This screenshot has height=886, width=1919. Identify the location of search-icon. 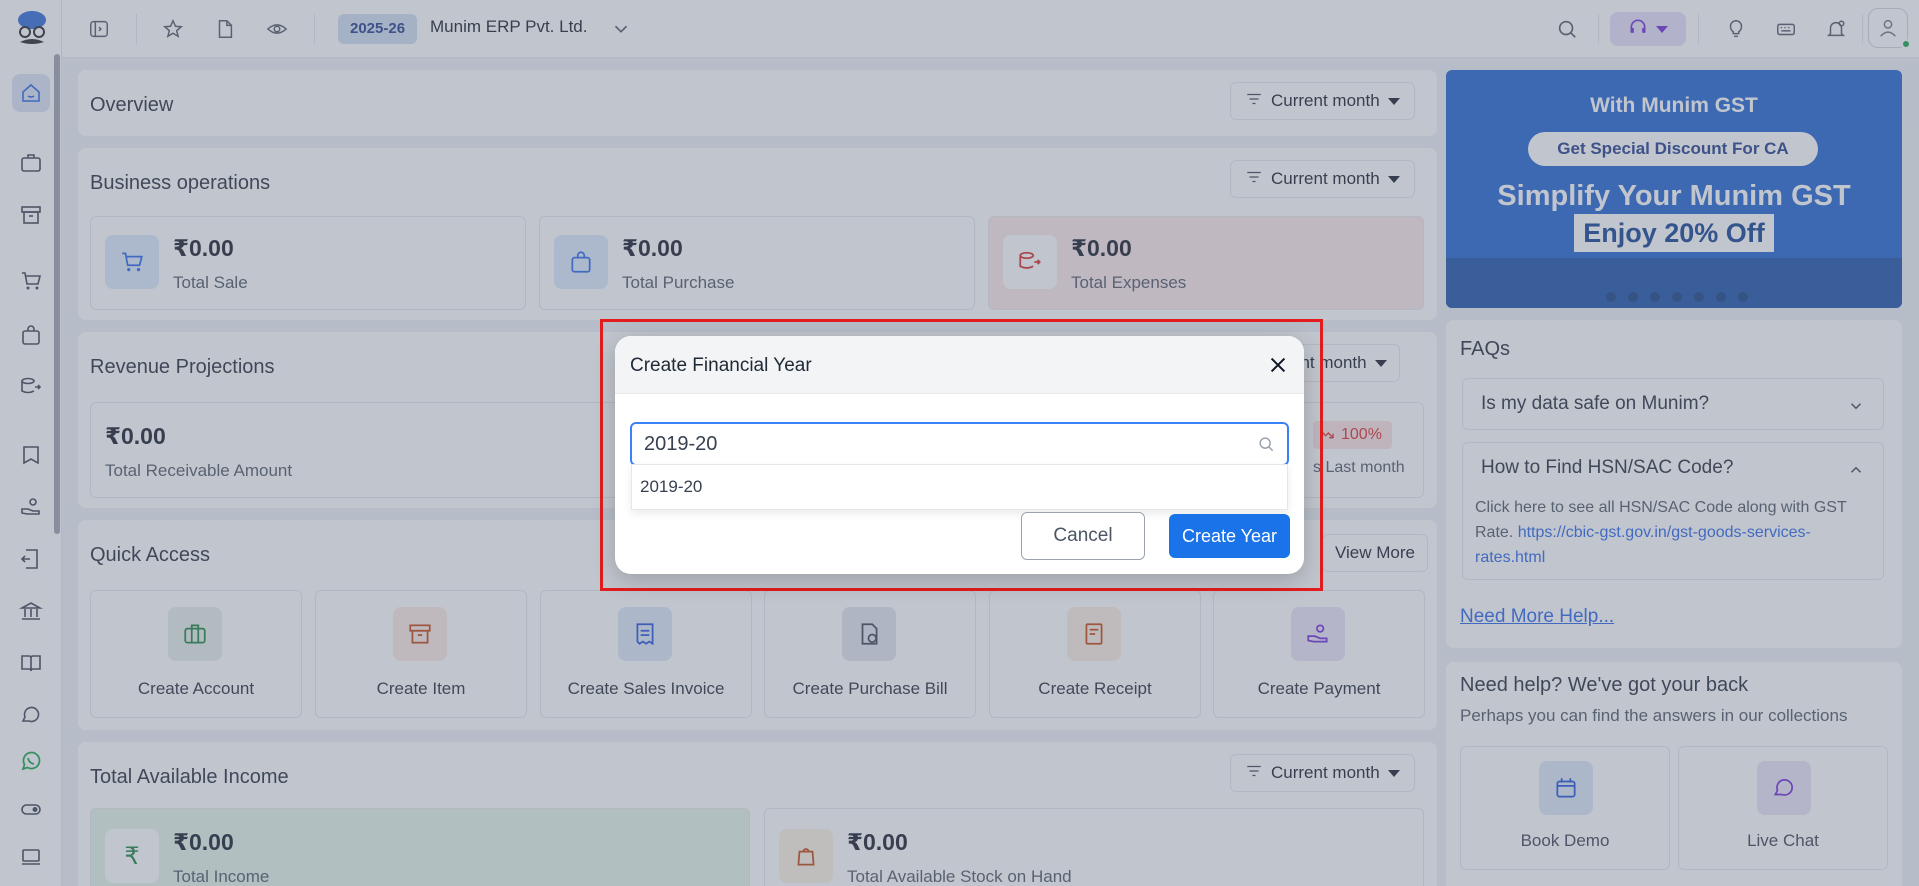
(1266, 444).